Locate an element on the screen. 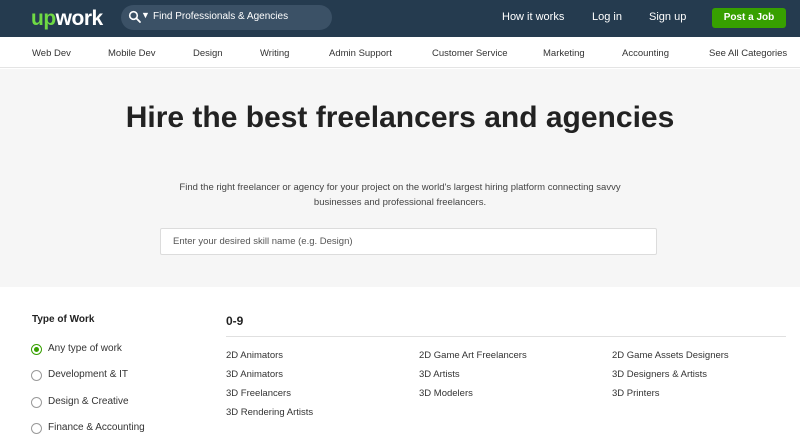  category-web-dev: Web Dev is located at coordinates (51, 53).